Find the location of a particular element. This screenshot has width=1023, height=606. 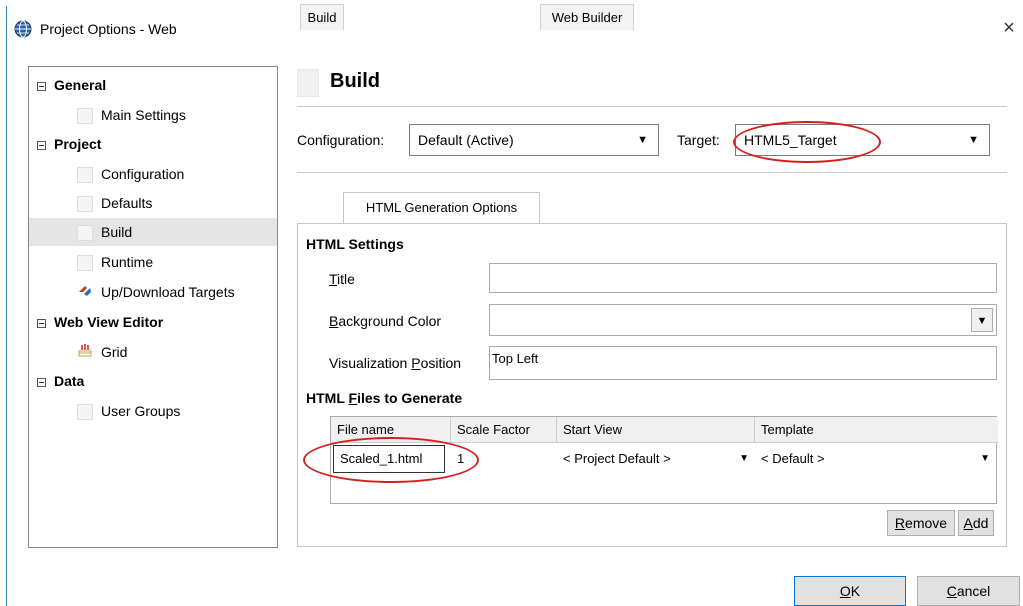

configuration-value: Default (Active) is located at coordinates (466, 140).